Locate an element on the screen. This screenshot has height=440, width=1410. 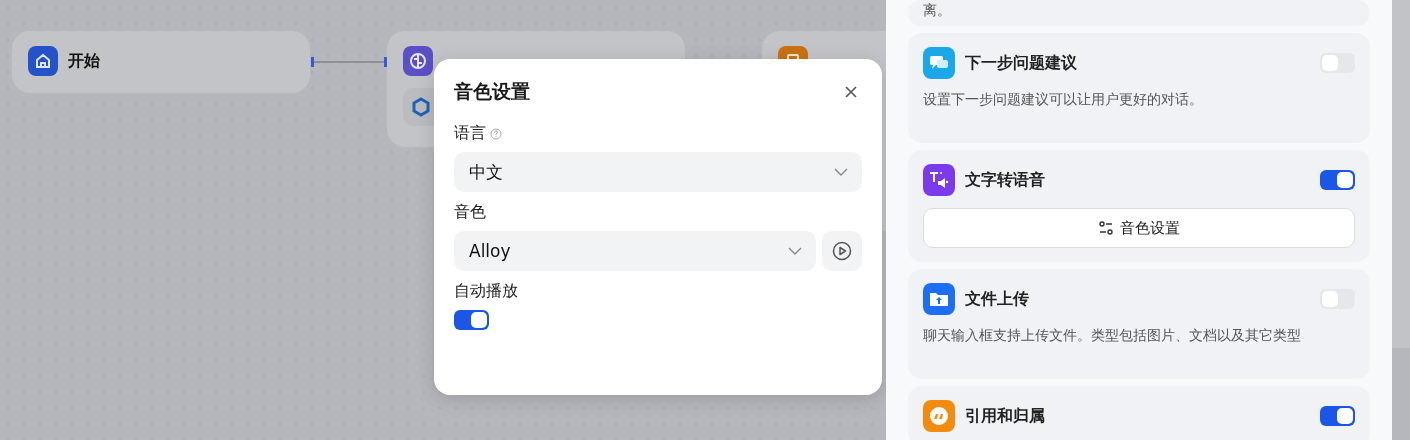
feature-title: 文件上传 is located at coordinates (997, 299).